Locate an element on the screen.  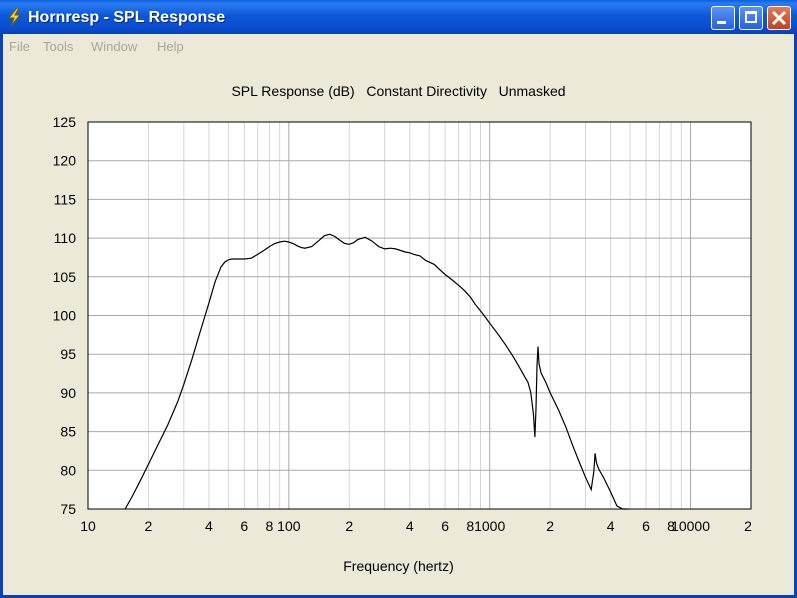
y-tick-label: 95 is located at coordinates (68, 354).